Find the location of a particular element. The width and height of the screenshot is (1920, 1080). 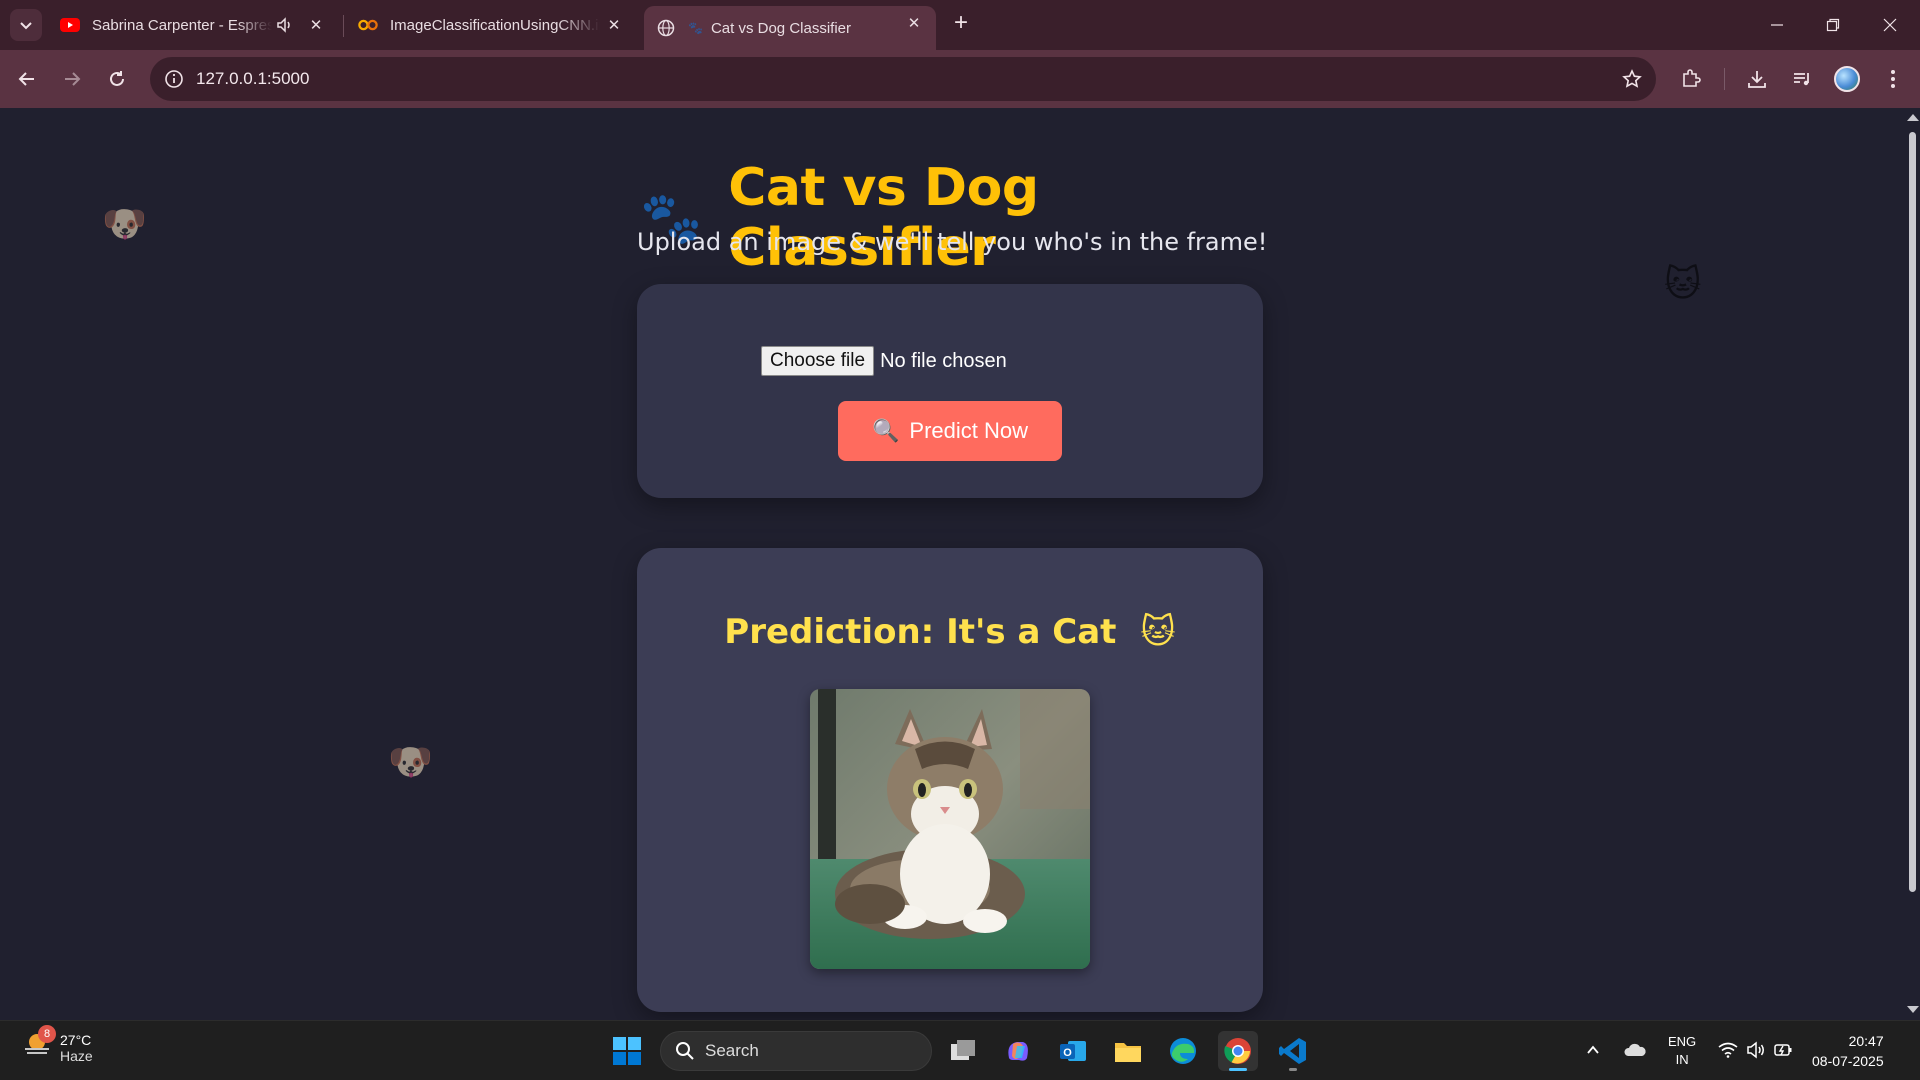

cloud-icon is located at coordinates (1635, 1049).